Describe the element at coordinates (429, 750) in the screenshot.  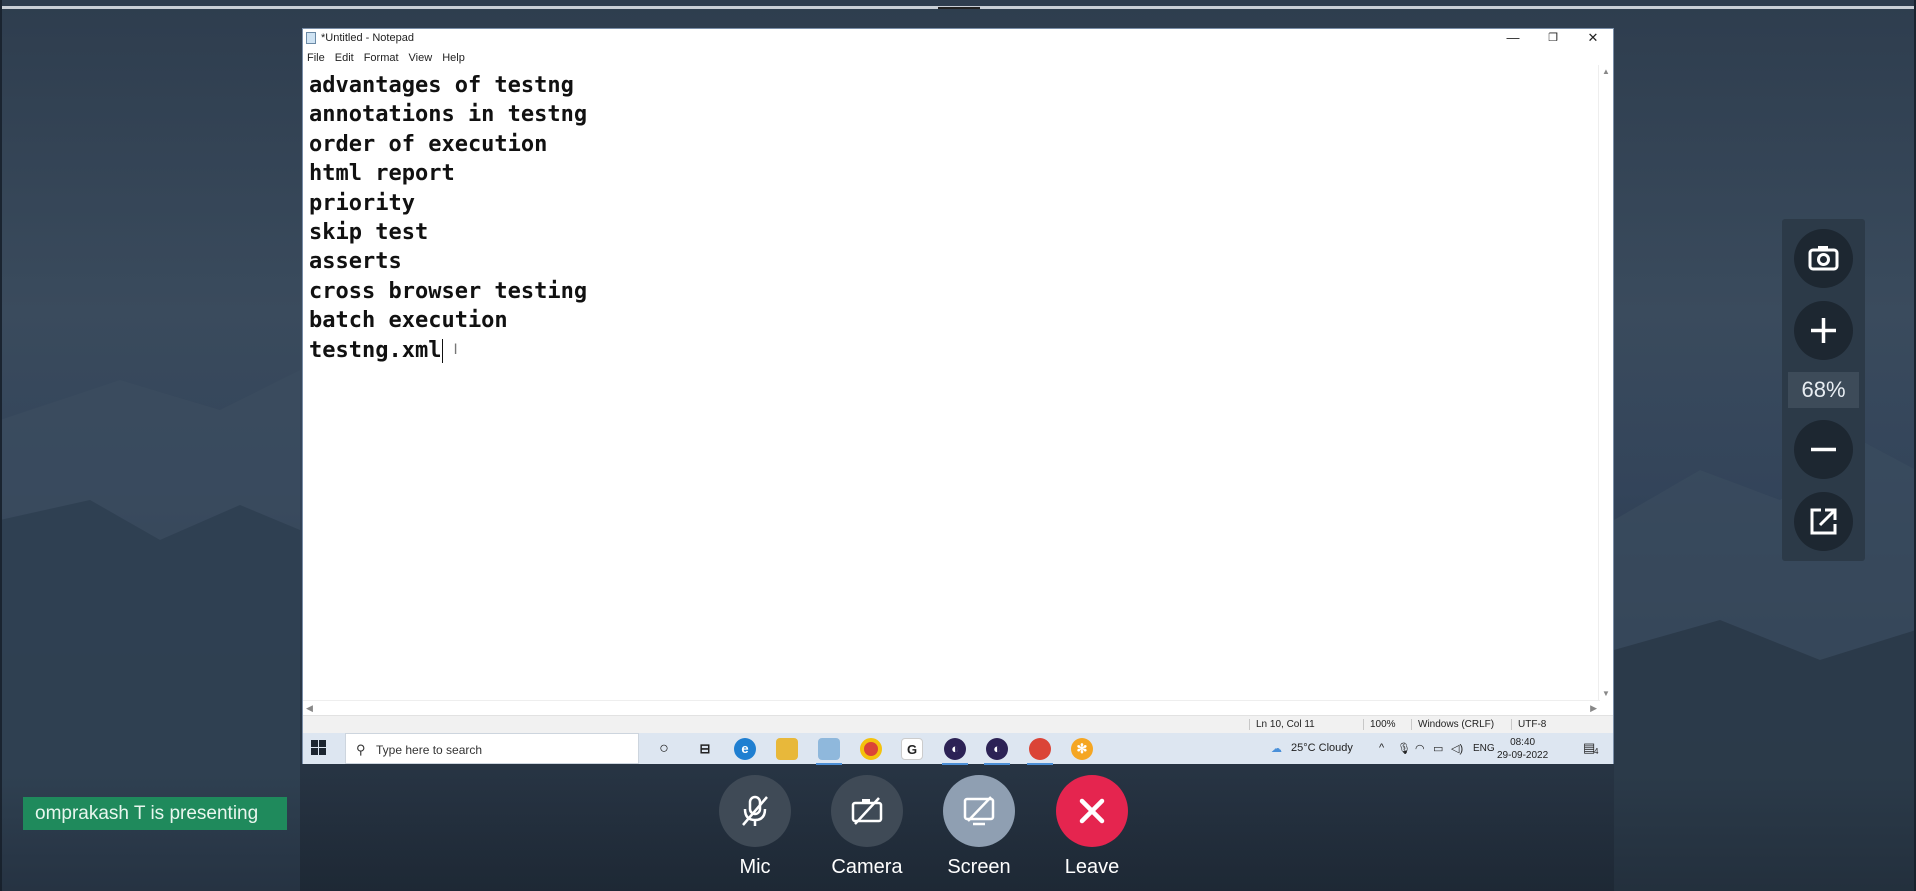
I see `search-placeholder: Type here to search` at that location.